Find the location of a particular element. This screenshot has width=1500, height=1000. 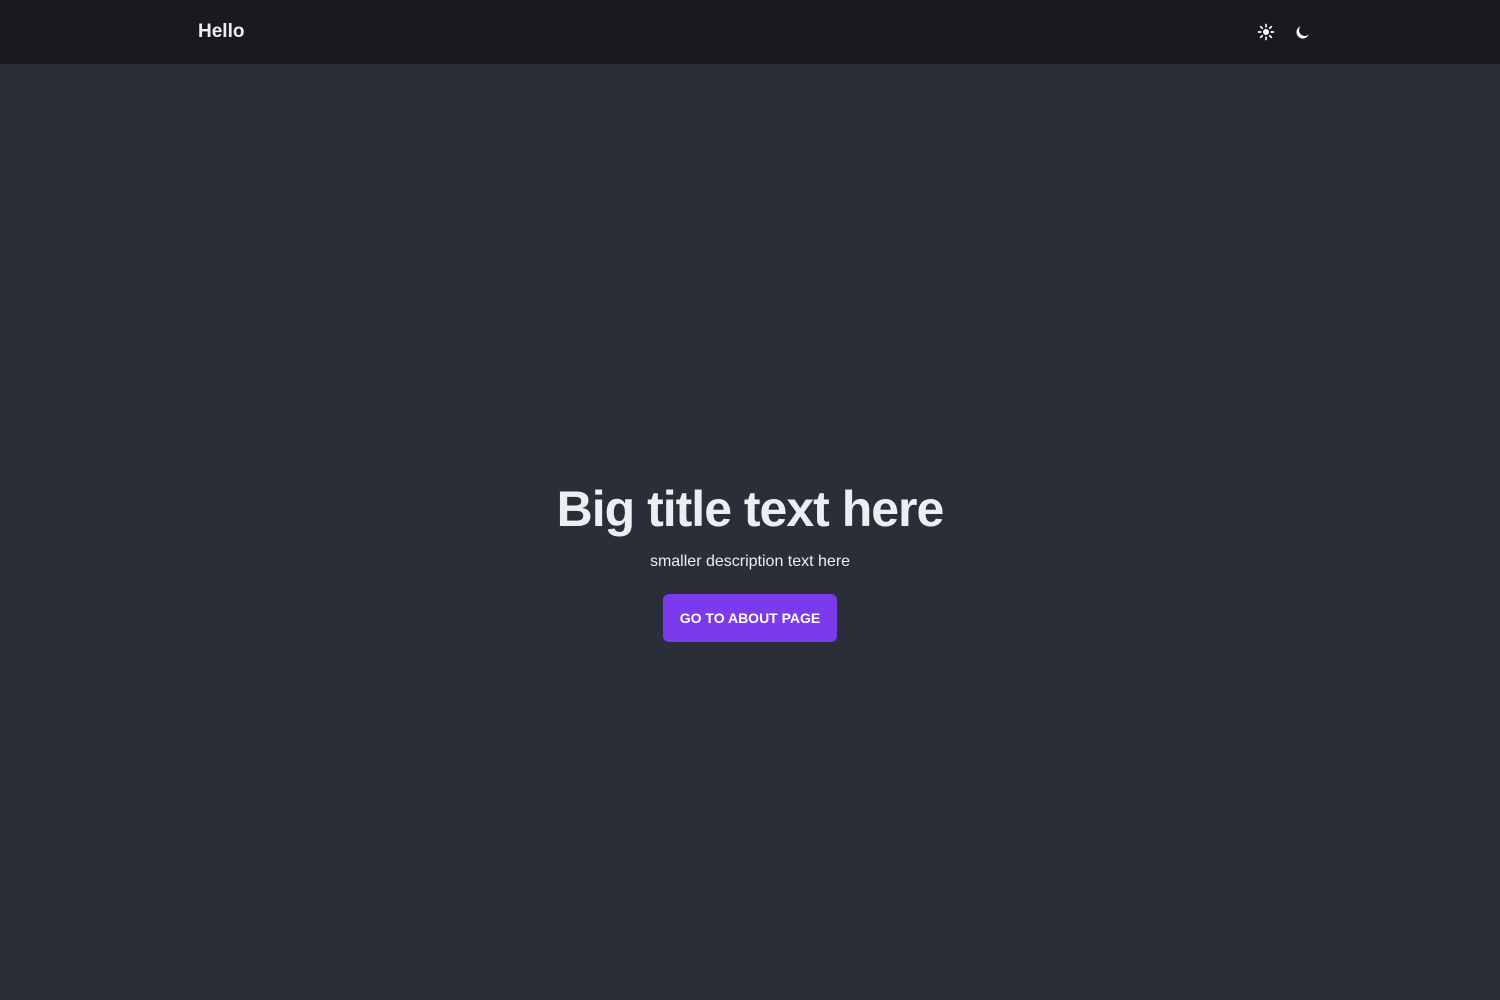

light-mode-toggle is located at coordinates (1266, 32).